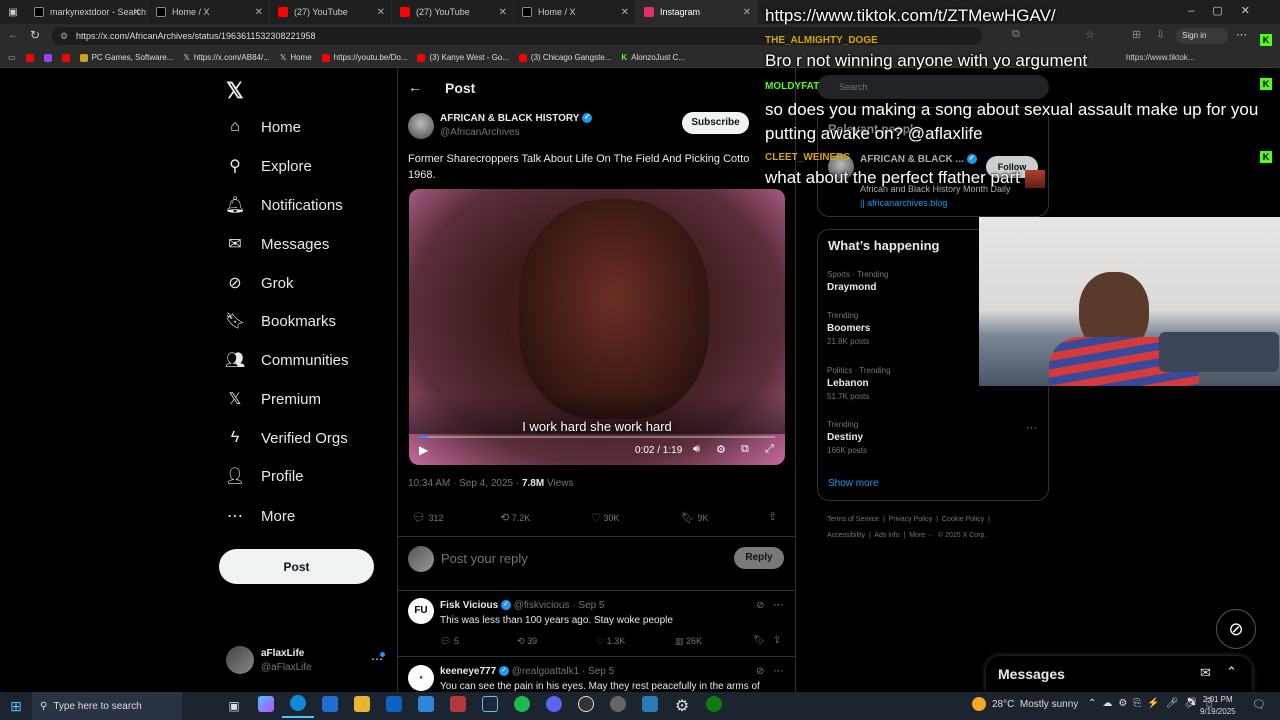 This screenshot has width=1280, height=720. What do you see at coordinates (16, 706) in the screenshot?
I see `windows-start-icon: ⊞` at bounding box center [16, 706].